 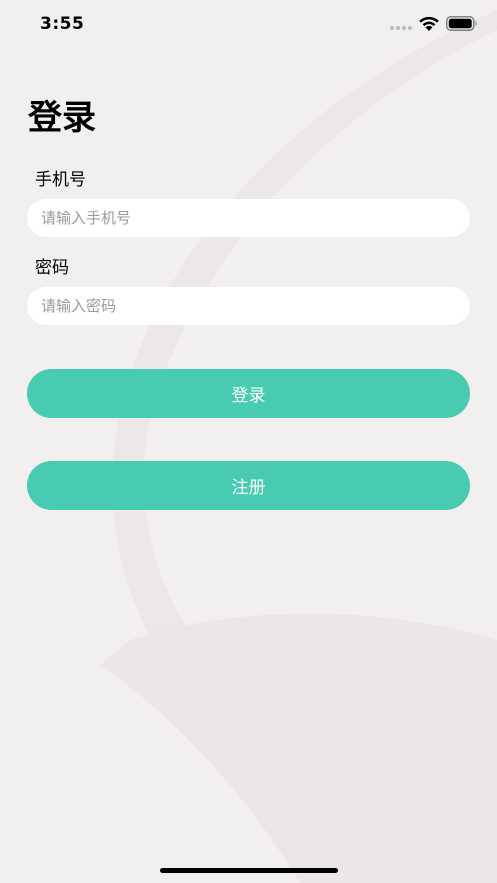 What do you see at coordinates (429, 23) in the screenshot?
I see `wifi-icon` at bounding box center [429, 23].